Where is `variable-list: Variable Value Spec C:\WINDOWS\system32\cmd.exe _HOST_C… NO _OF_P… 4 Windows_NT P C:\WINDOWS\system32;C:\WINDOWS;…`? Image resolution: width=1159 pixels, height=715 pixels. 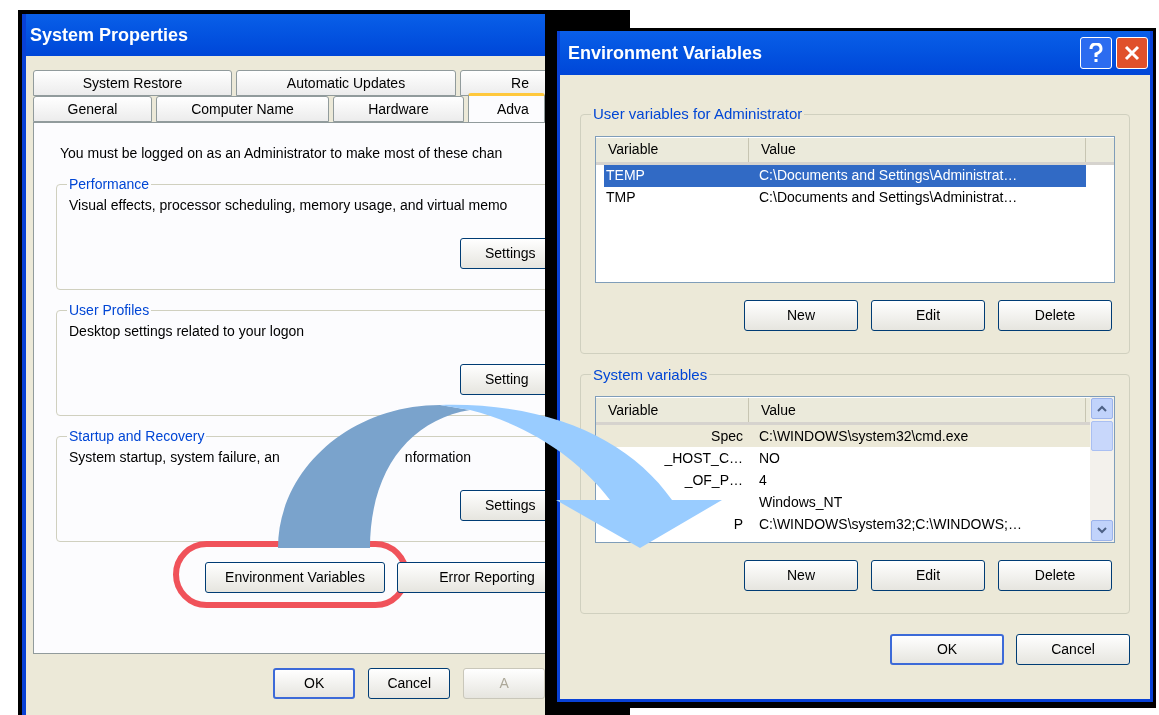 variable-list: Variable Value Spec C:\WINDOWS\system32\cmd.exe _HOST_C… NO _OF_P… 4 Windows_NT P C:\WINDOWS\system32;C:\WINDOWS;… is located at coordinates (855, 469).